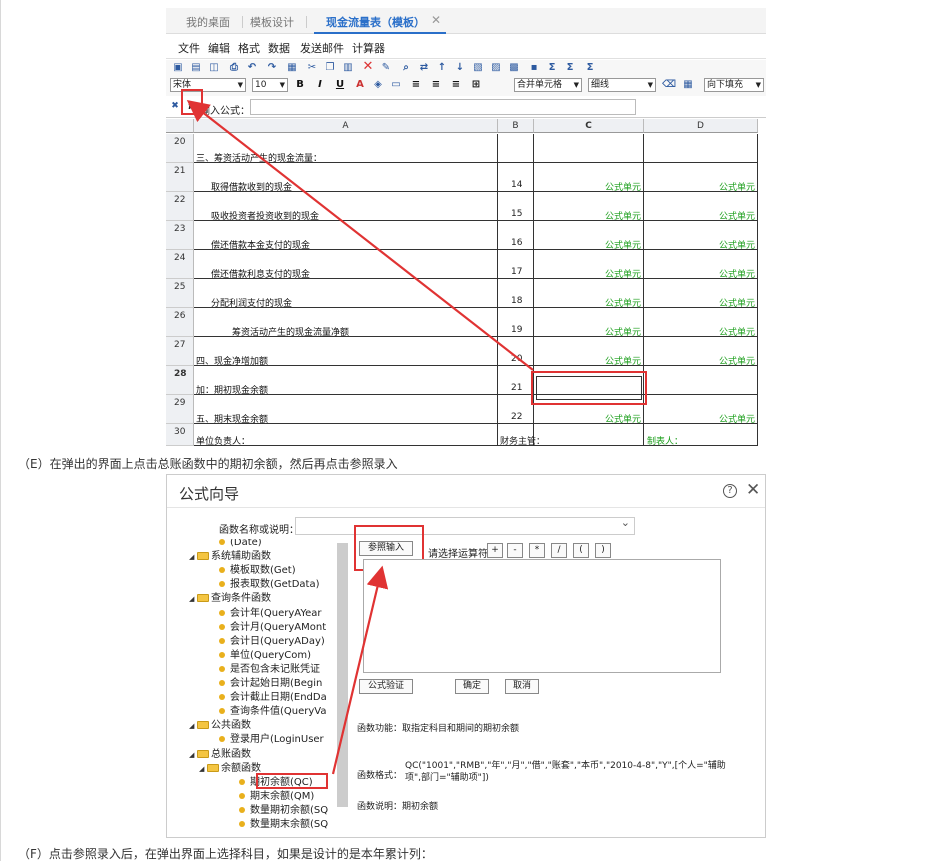 The height and width of the screenshot is (862, 931). Describe the element at coordinates (360, 235) in the screenshot. I see `arrow-cell-to-fx` at that location.